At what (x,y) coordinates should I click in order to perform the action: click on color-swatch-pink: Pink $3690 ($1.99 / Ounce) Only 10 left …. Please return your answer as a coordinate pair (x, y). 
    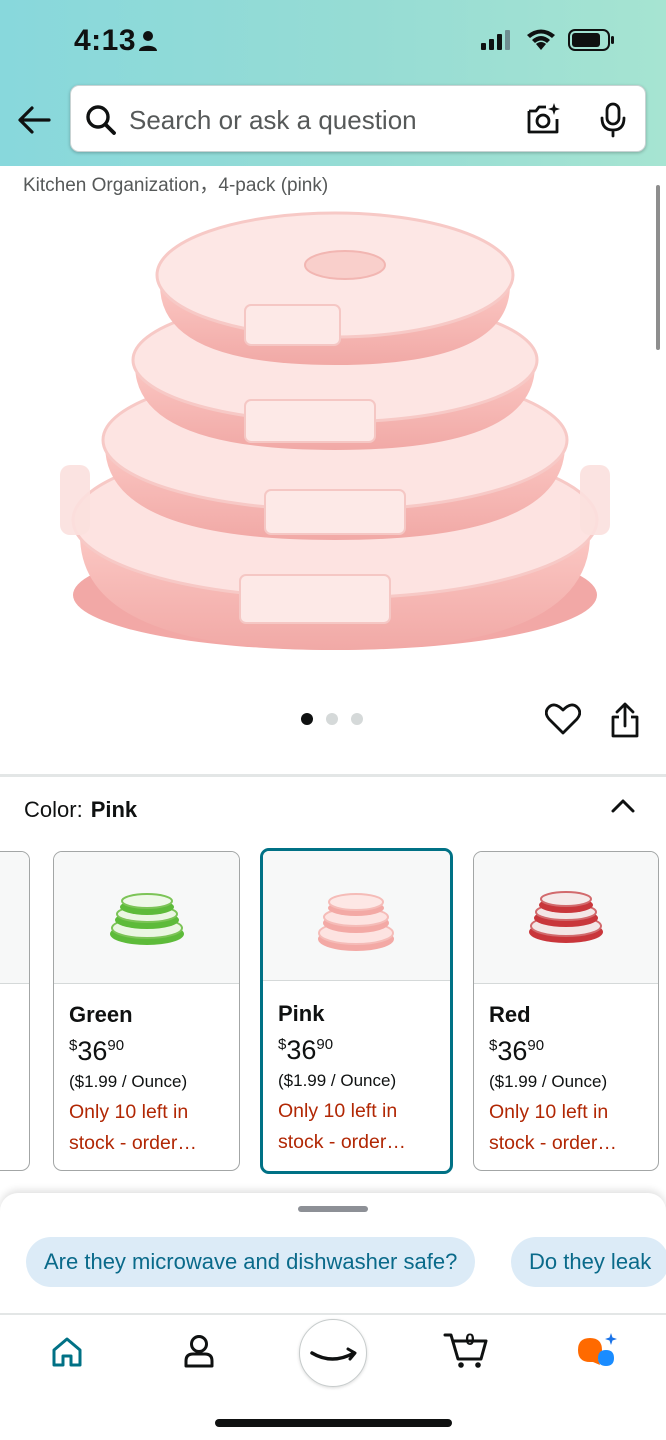
    Looking at the image, I should click on (356, 1011).